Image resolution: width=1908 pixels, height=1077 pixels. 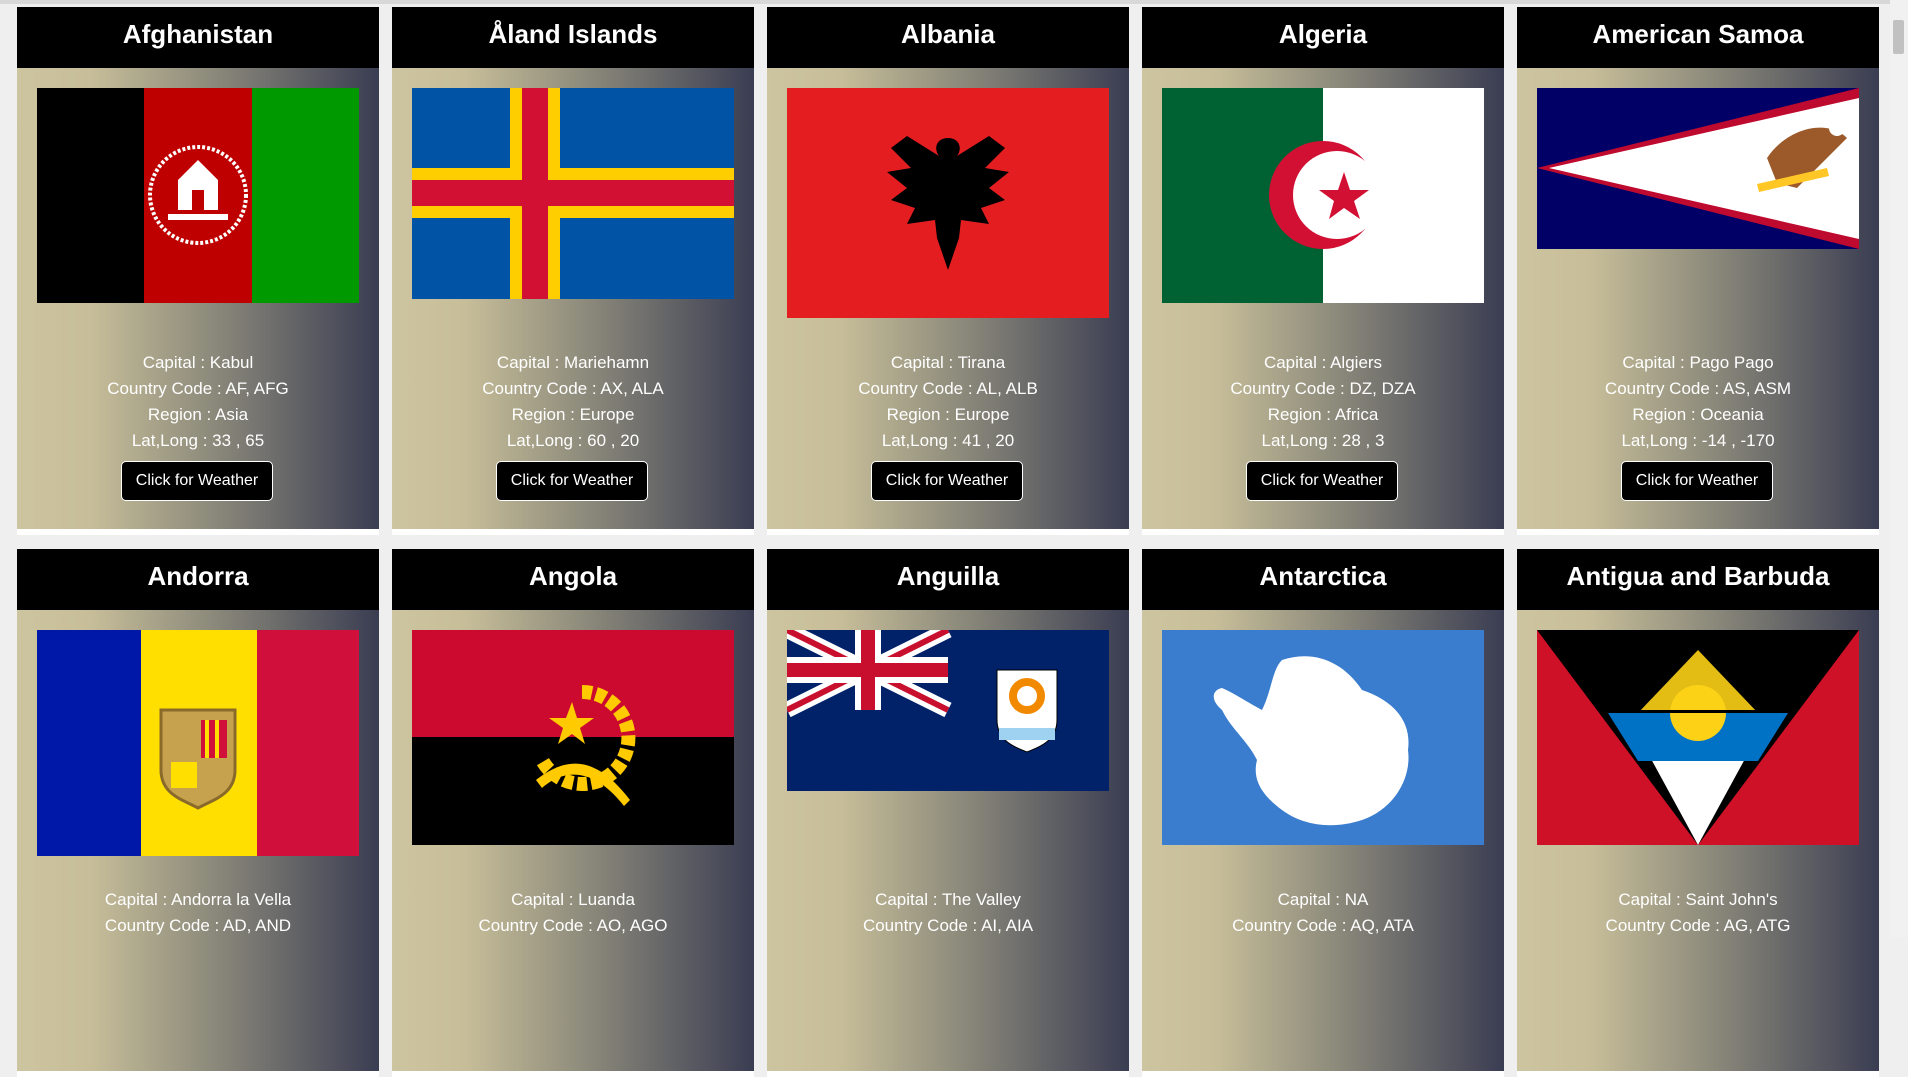 What do you see at coordinates (1323, 37) in the screenshot?
I see `country-name: Algeria` at bounding box center [1323, 37].